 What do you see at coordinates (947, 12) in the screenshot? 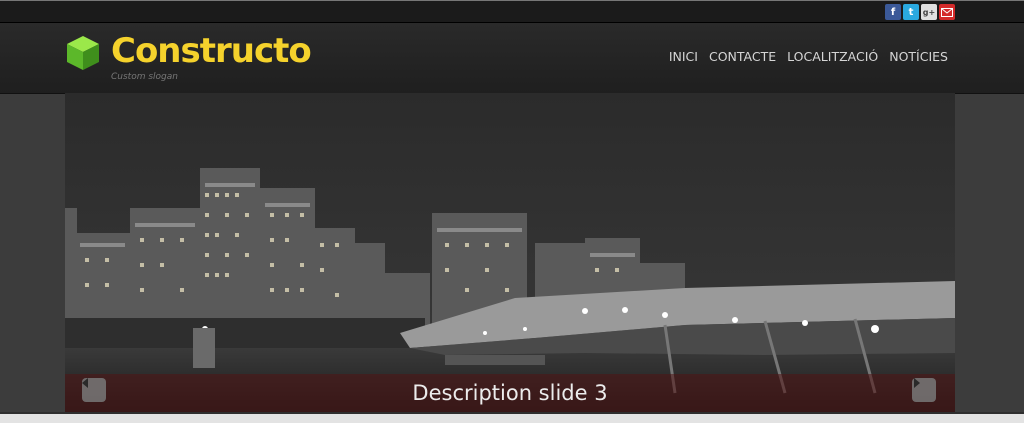
I see `mail-icon` at bounding box center [947, 12].